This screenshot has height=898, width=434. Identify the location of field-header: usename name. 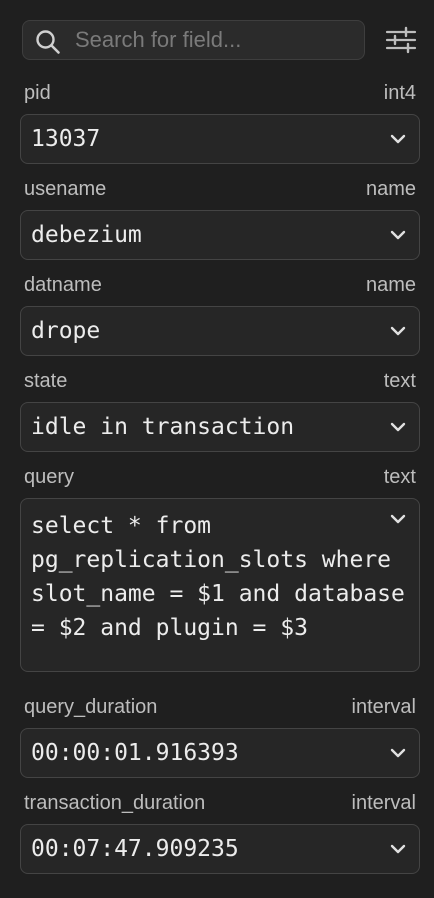
(220, 189).